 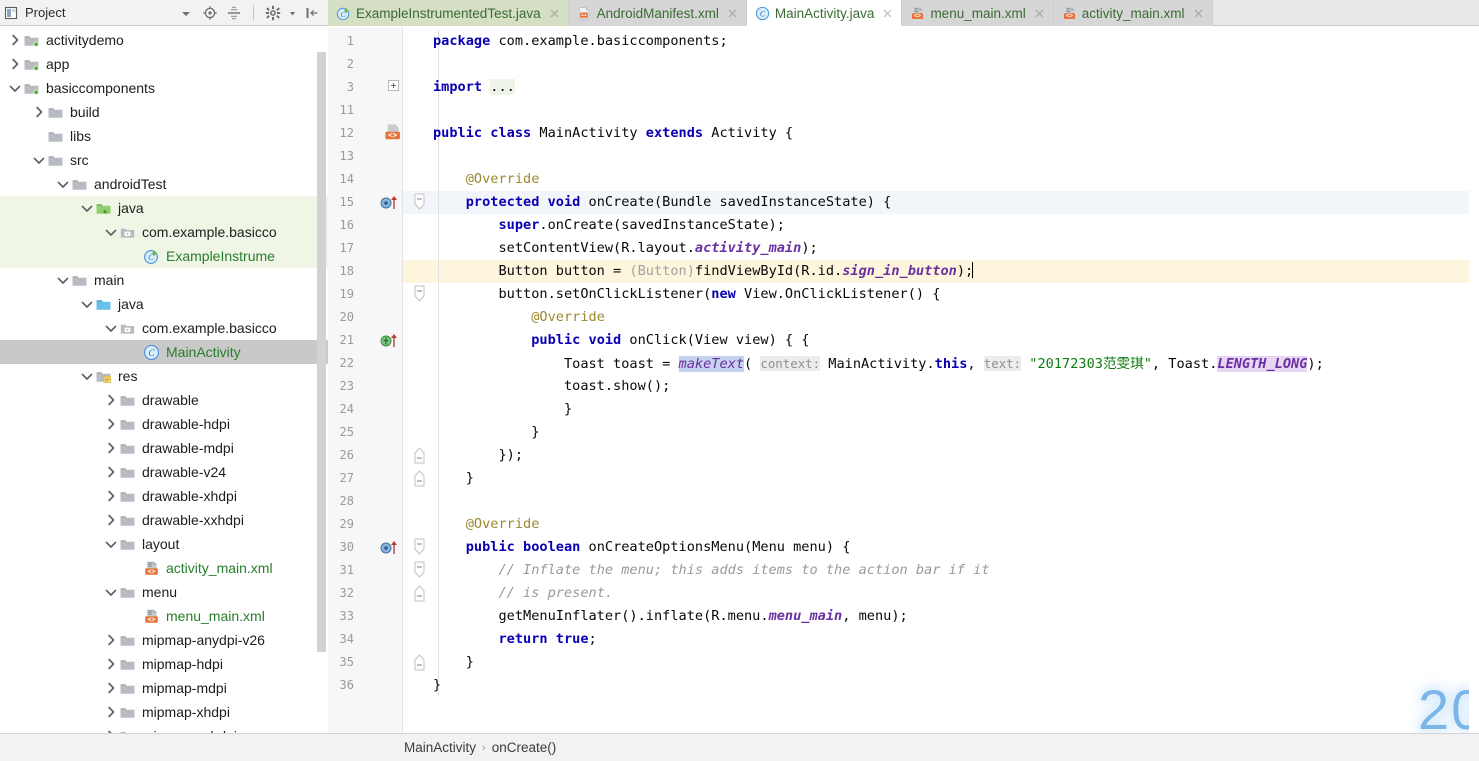 What do you see at coordinates (164, 352) in the screenshot?
I see `tree-node: C MainActivity` at bounding box center [164, 352].